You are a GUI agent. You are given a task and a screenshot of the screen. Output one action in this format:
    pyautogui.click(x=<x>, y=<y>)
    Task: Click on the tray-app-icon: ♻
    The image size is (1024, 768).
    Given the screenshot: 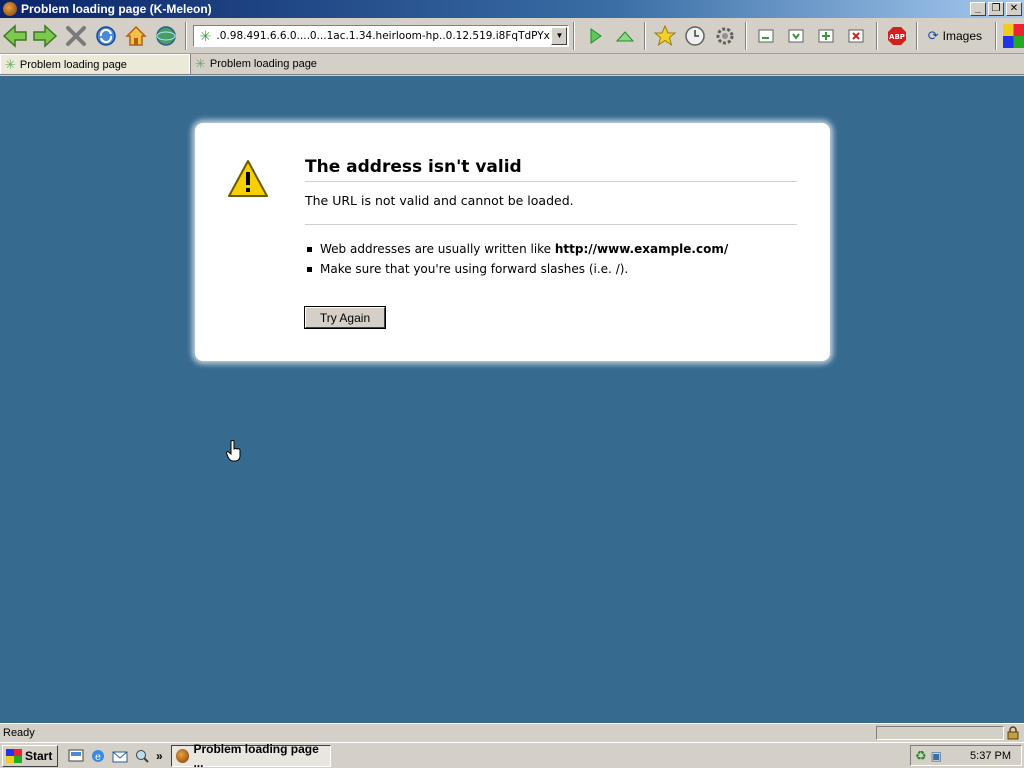 What is the action you would take?
    pyautogui.click(x=921, y=756)
    